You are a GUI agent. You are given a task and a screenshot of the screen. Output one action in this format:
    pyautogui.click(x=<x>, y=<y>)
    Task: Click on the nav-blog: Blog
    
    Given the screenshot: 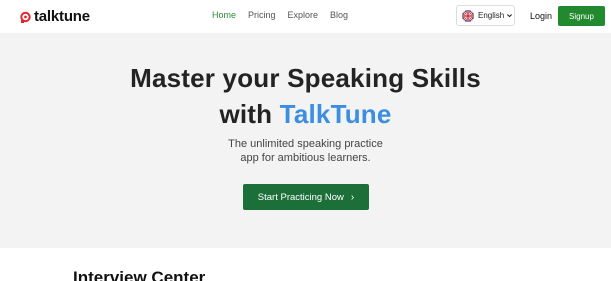 What is the action you would take?
    pyautogui.click(x=339, y=15)
    